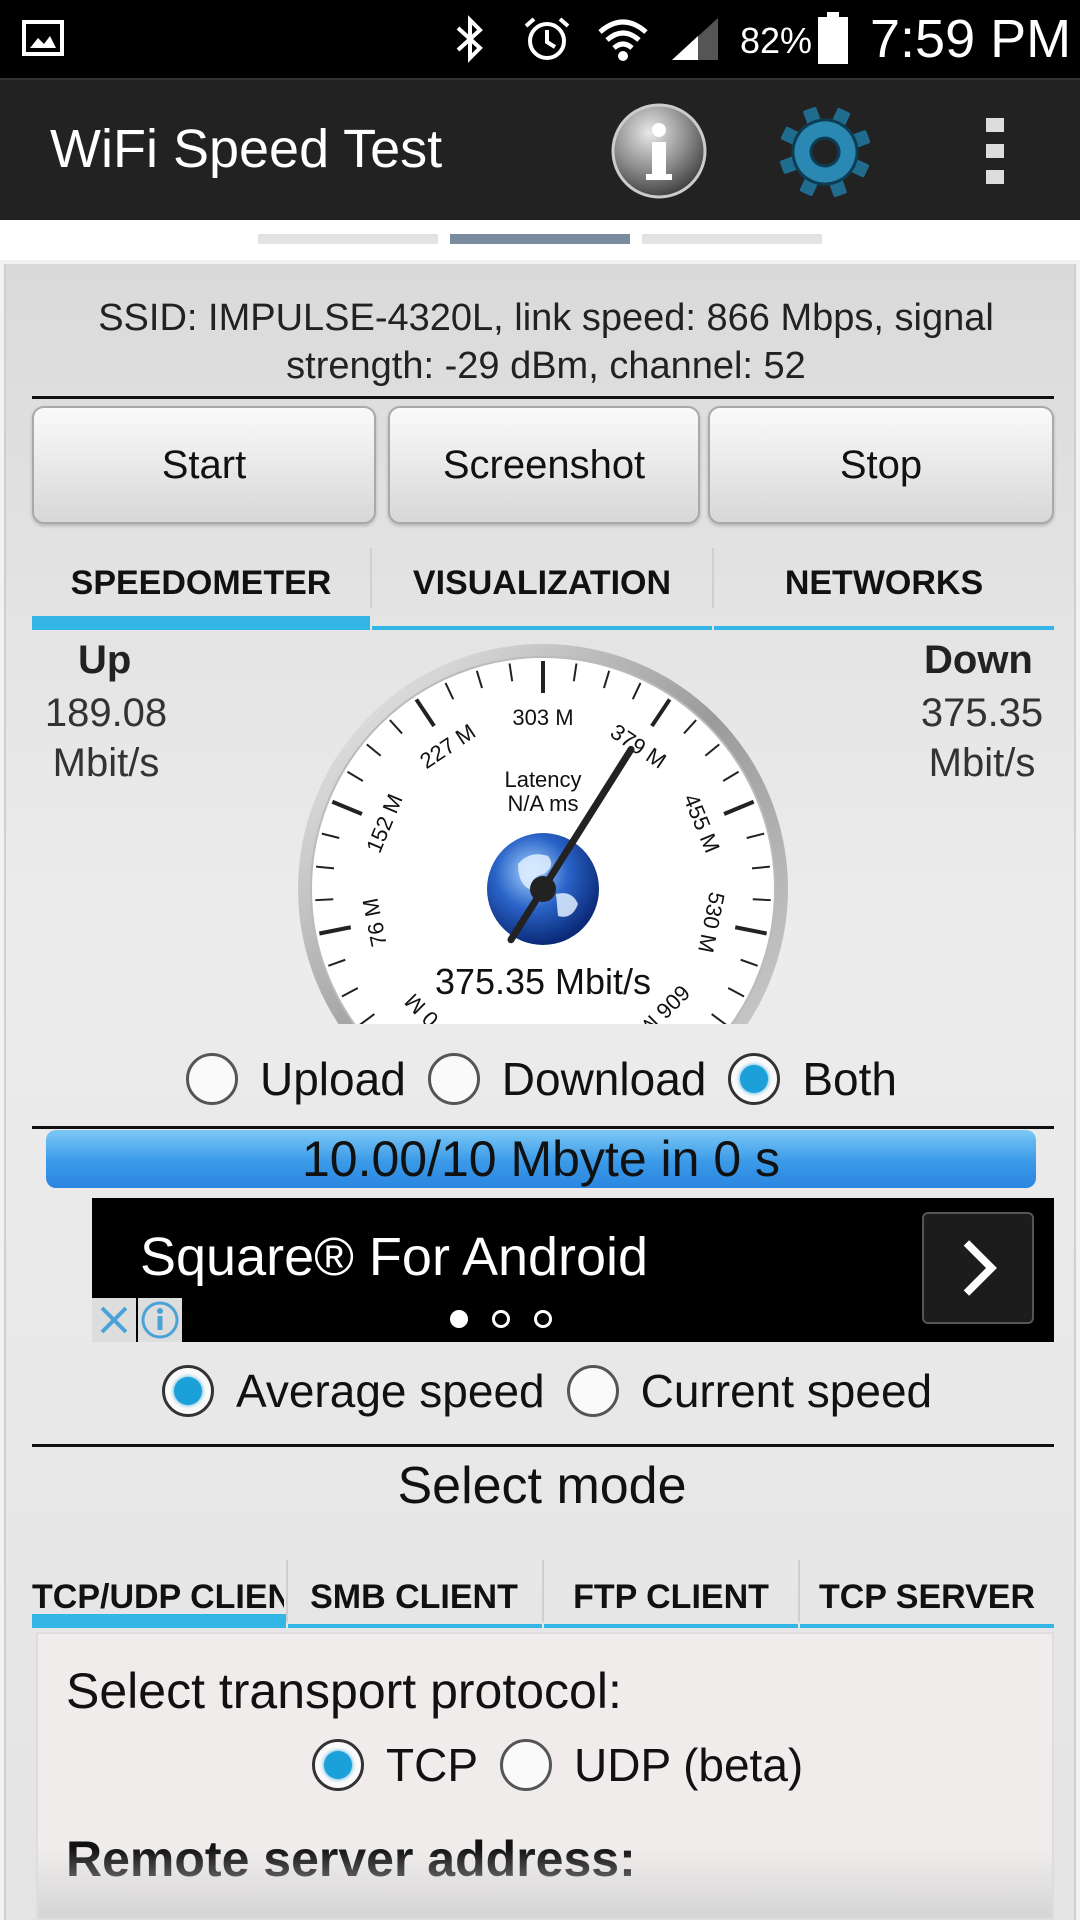 This screenshot has height=1920, width=1080. What do you see at coordinates (833, 38) in the screenshot?
I see `battery-icon` at bounding box center [833, 38].